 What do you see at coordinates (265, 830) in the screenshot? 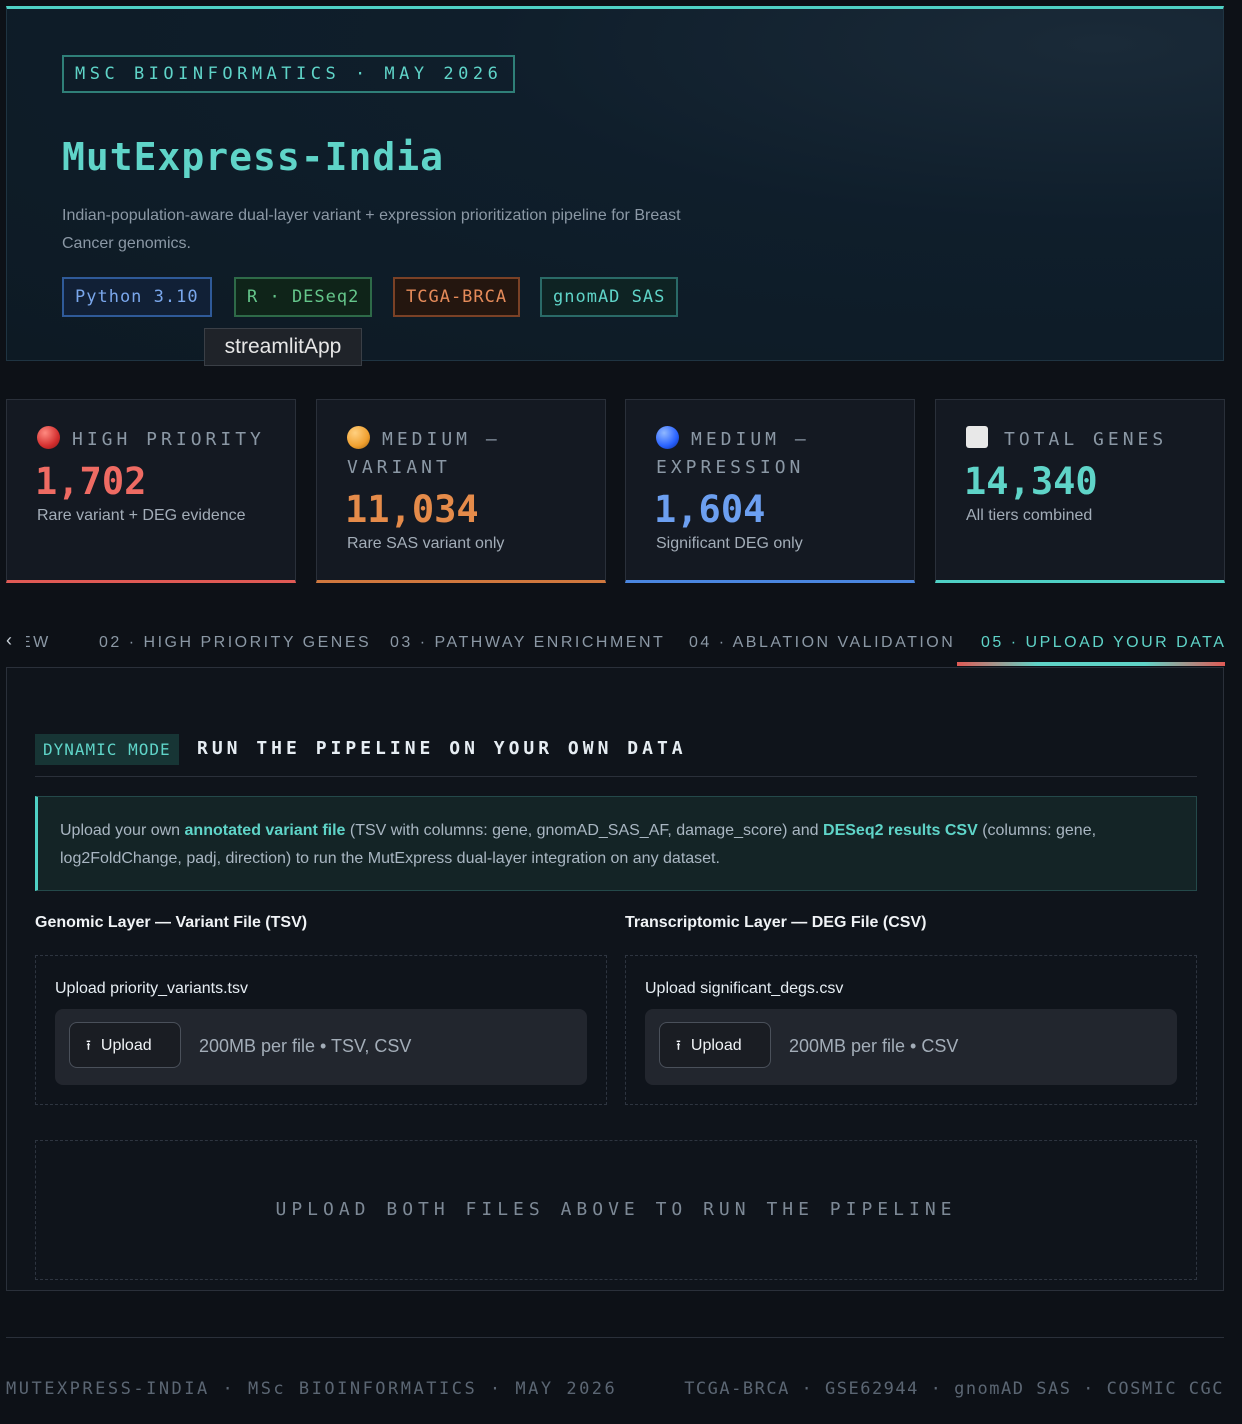
I see `variant-file-highlight: annotated variant file` at bounding box center [265, 830].